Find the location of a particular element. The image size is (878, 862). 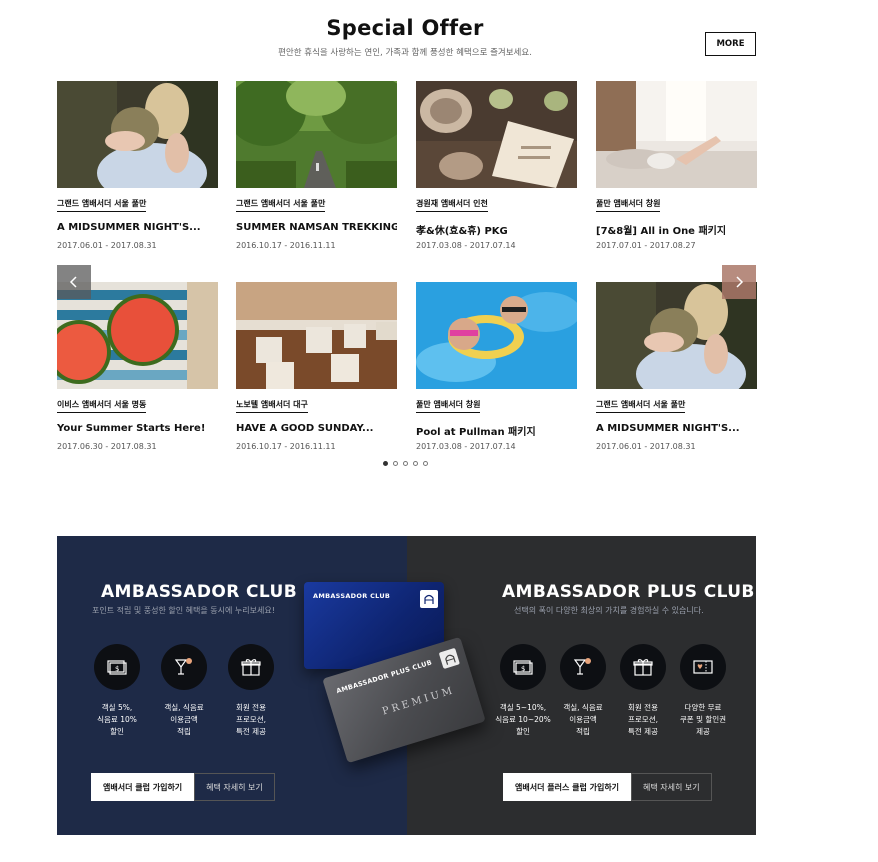

chevron-left-icon is located at coordinates (73, 282).